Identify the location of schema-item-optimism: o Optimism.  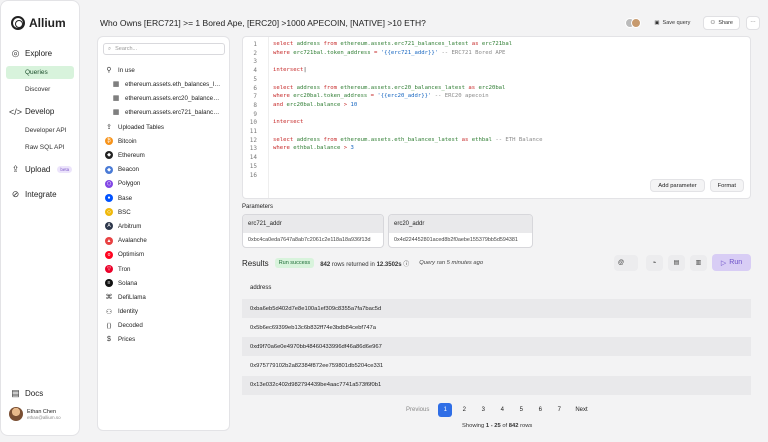
(124, 254).